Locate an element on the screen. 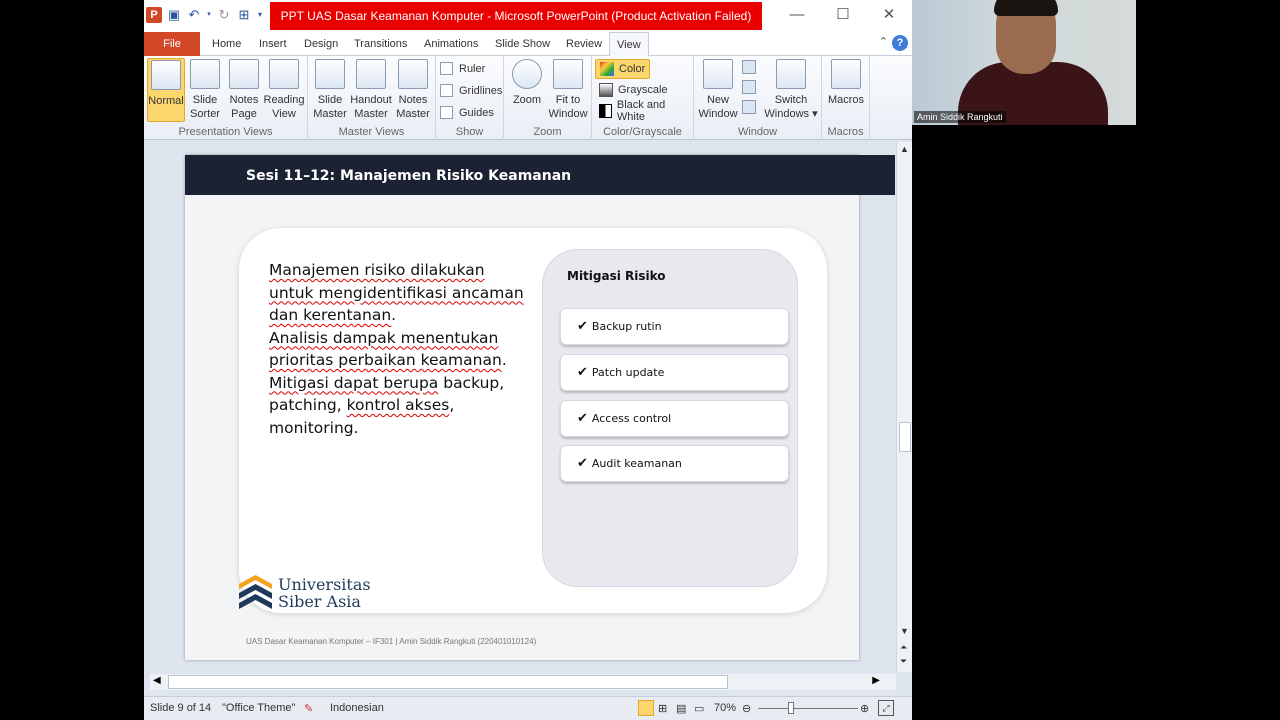  fit-slide-icon: ⤢ is located at coordinates (886, 708).